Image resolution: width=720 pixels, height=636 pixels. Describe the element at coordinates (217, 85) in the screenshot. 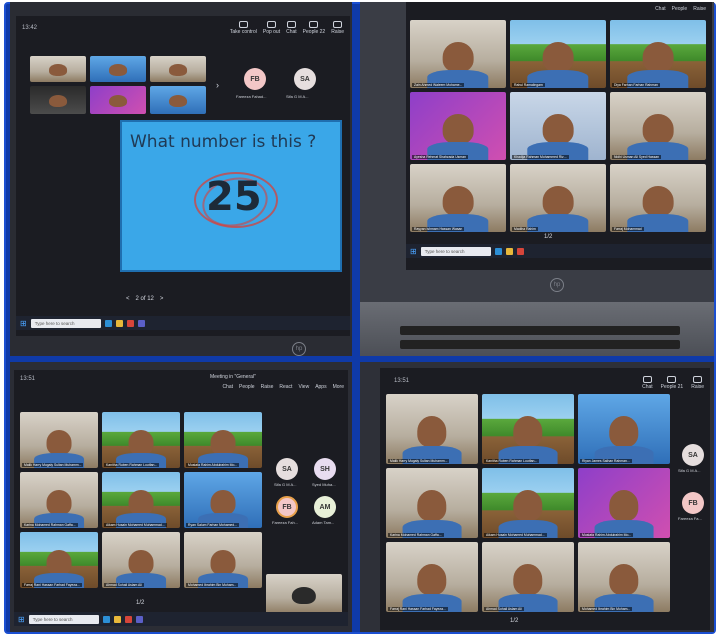

I see `chevron-right-icon: ›` at that location.